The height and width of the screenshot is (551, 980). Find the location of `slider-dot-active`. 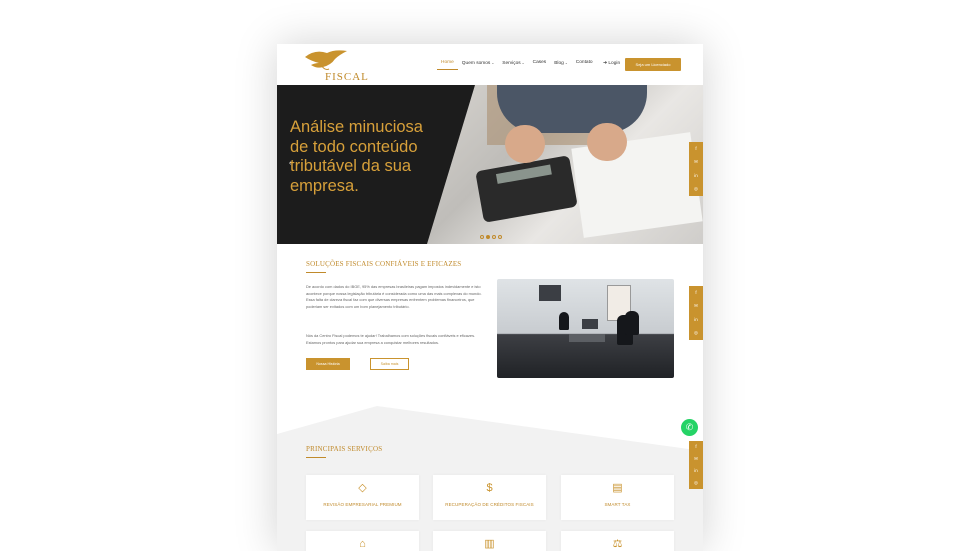

slider-dot-active is located at coordinates (488, 237).